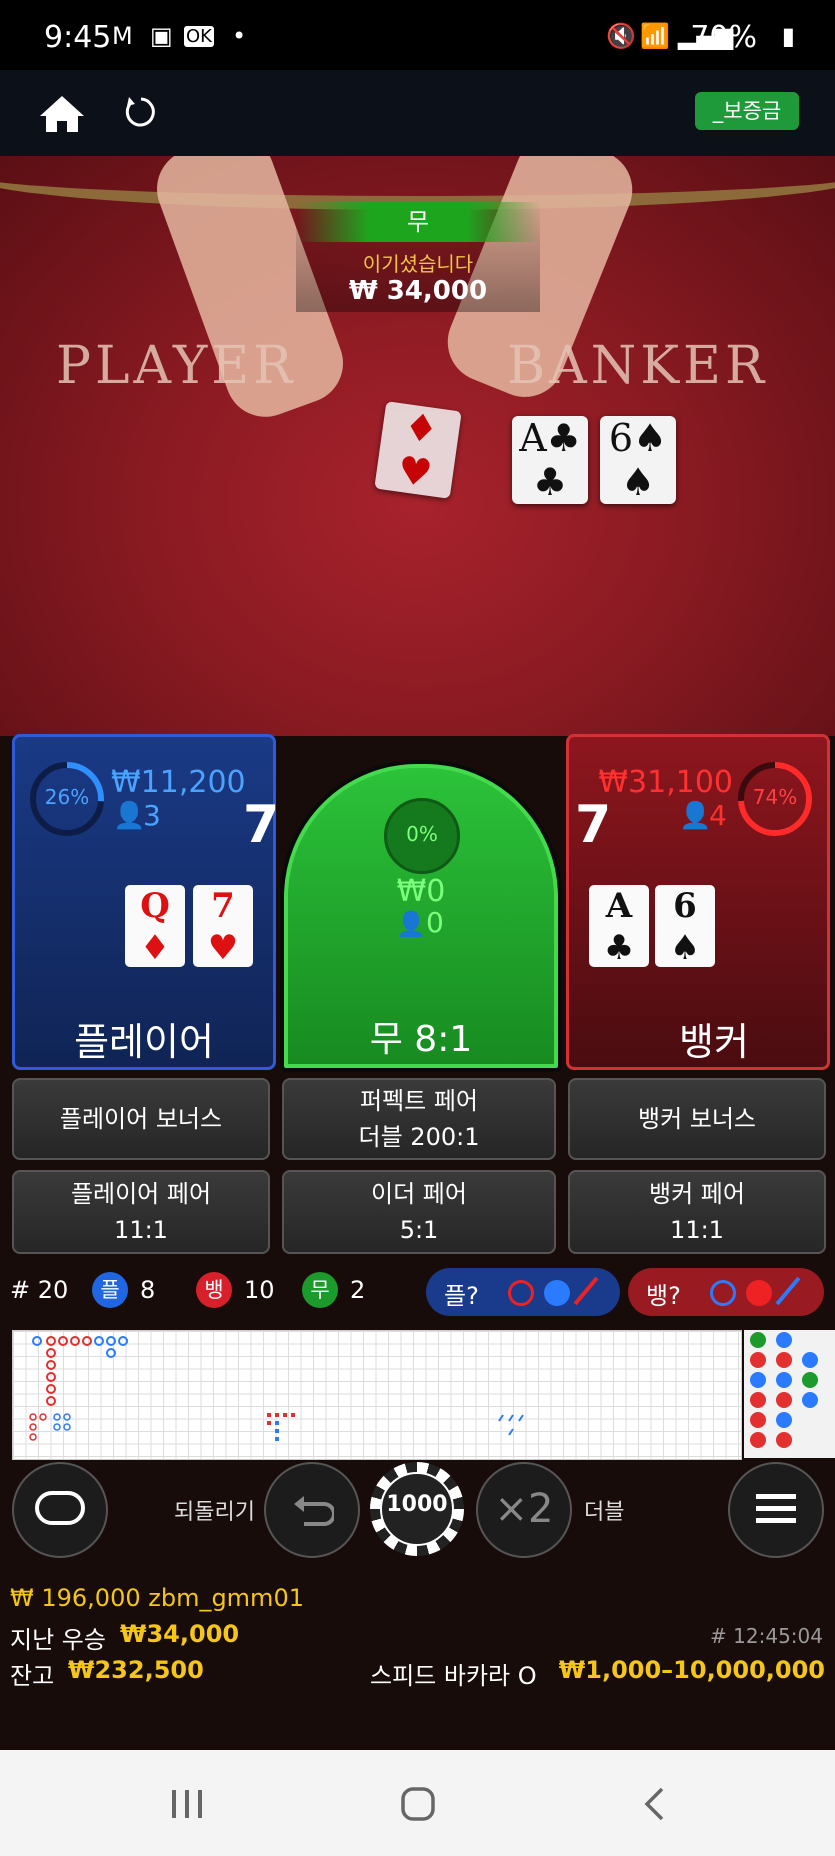 Image resolution: width=835 pixels, height=1856 pixels. What do you see at coordinates (261, 825) in the screenshot?
I see `player-score: 7` at bounding box center [261, 825].